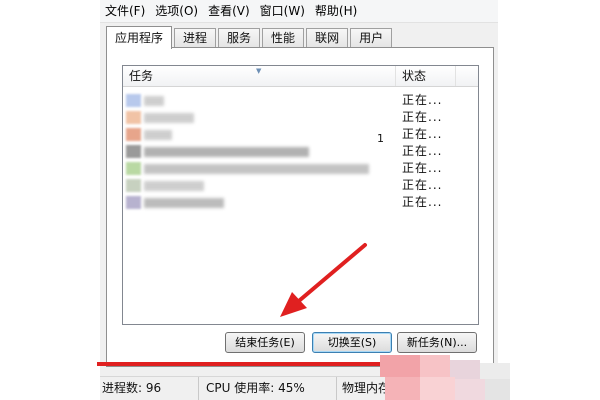  Describe the element at coordinates (467, 76) in the screenshot. I see `column-header-empty` at that location.